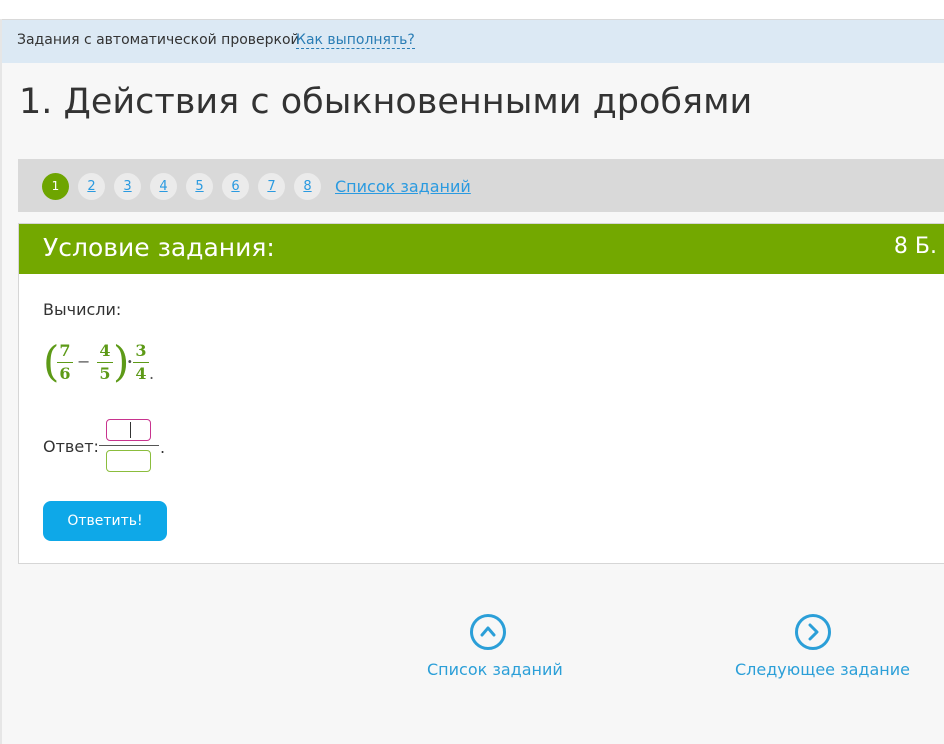 Image resolution: width=944 pixels, height=744 pixels. I want to click on answer-fraction, so click(130, 448).